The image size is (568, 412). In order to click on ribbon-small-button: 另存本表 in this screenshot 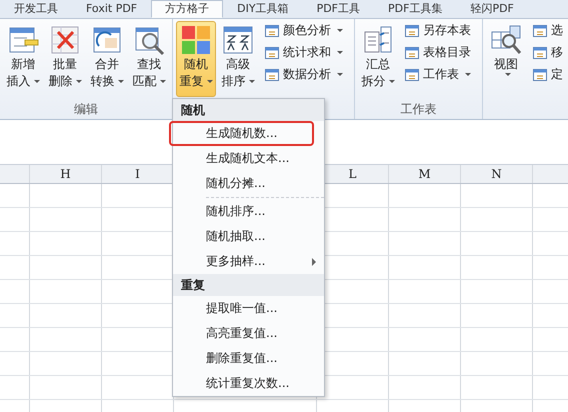, I will do `click(439, 30)`.